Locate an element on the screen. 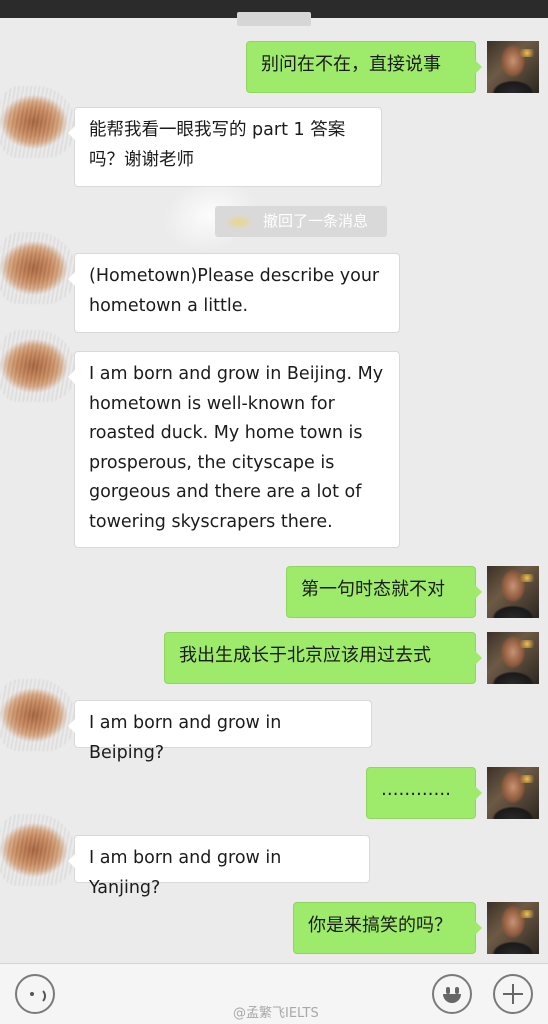 This screenshot has height=1024, width=548. message-text: 你是来搞笑的吗？ is located at coordinates (380, 925).